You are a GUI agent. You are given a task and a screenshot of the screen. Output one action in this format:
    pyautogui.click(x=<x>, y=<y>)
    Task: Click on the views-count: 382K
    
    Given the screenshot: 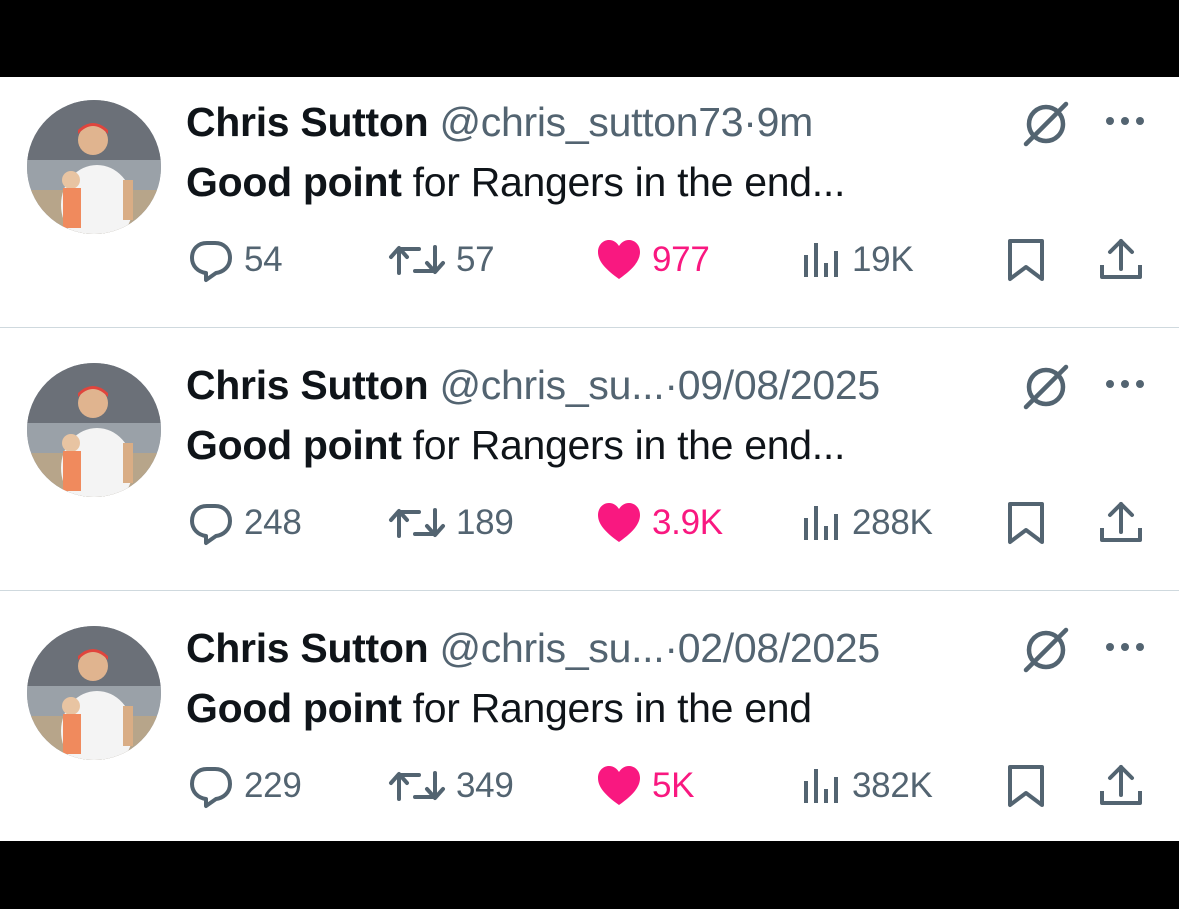 What is the action you would take?
    pyautogui.click(x=892, y=785)
    